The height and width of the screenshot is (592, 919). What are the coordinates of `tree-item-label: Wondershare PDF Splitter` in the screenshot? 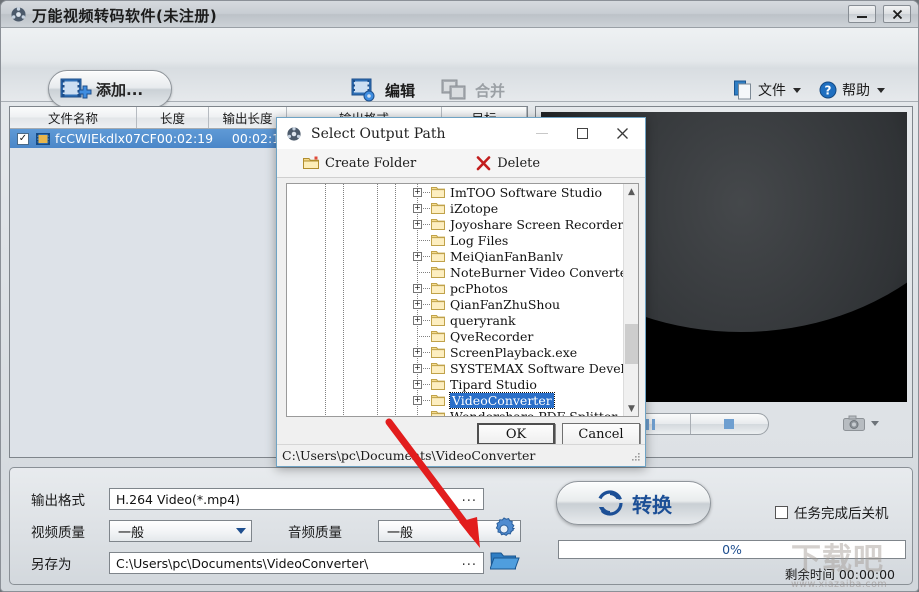 It's located at (534, 412).